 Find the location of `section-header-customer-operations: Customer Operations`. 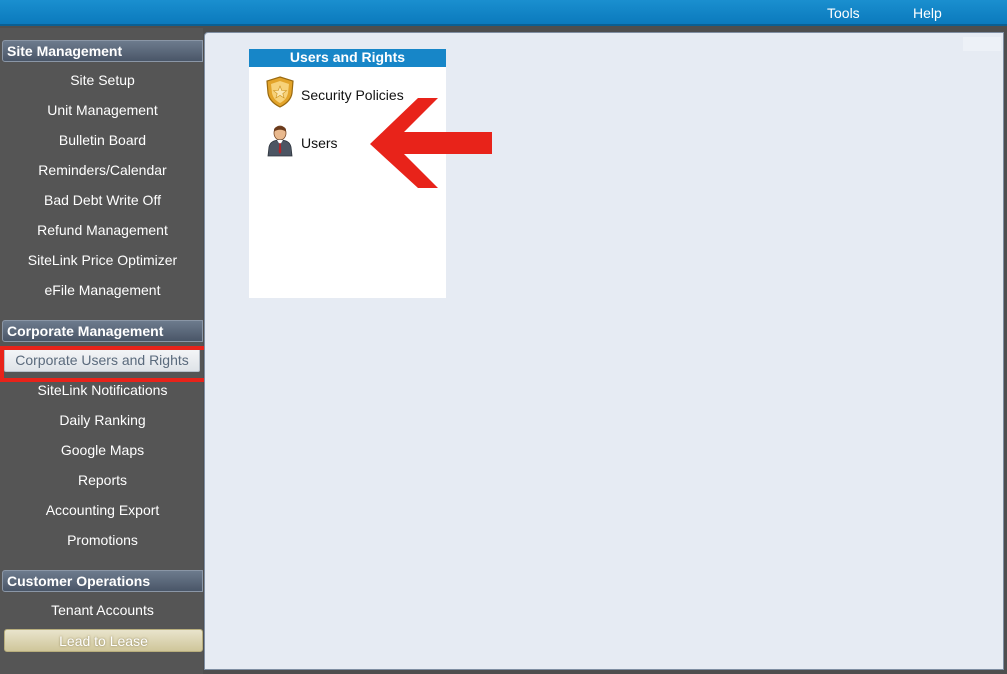

section-header-customer-operations: Customer Operations is located at coordinates (102, 581).